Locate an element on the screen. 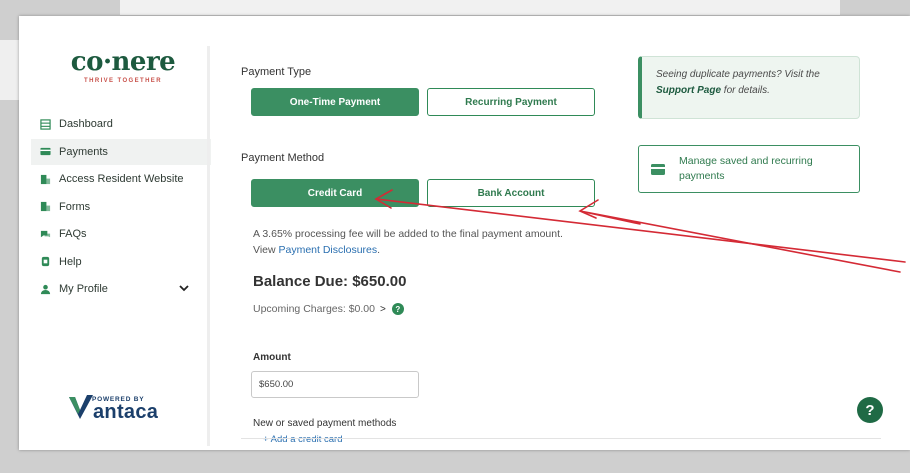 The height and width of the screenshot is (473, 910). form-icon is located at coordinates (45, 207).